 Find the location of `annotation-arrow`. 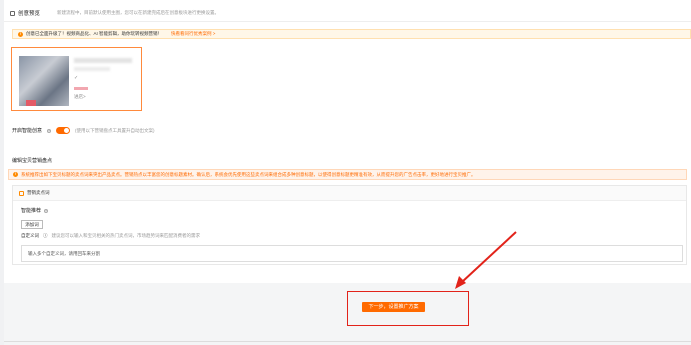

annotation-arrow is located at coordinates (486, 260).